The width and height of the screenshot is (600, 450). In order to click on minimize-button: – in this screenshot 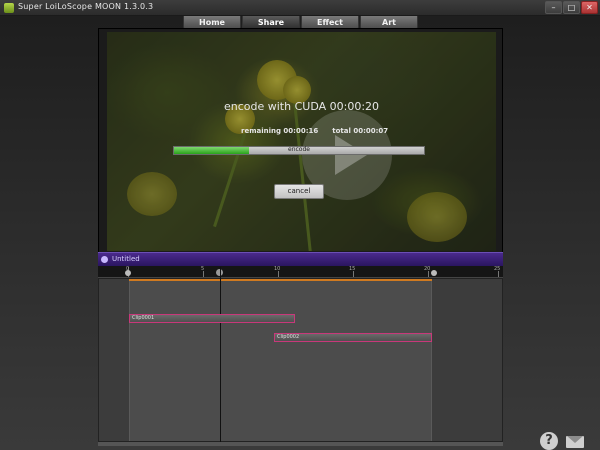, I will do `click(553, 7)`.